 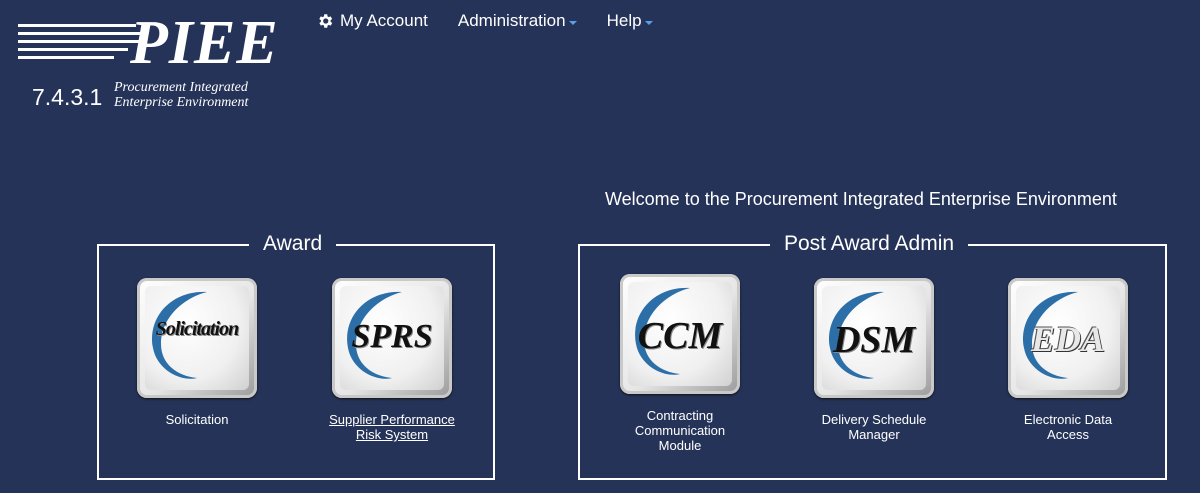 I want to click on help-label: Help, so click(x=624, y=20).